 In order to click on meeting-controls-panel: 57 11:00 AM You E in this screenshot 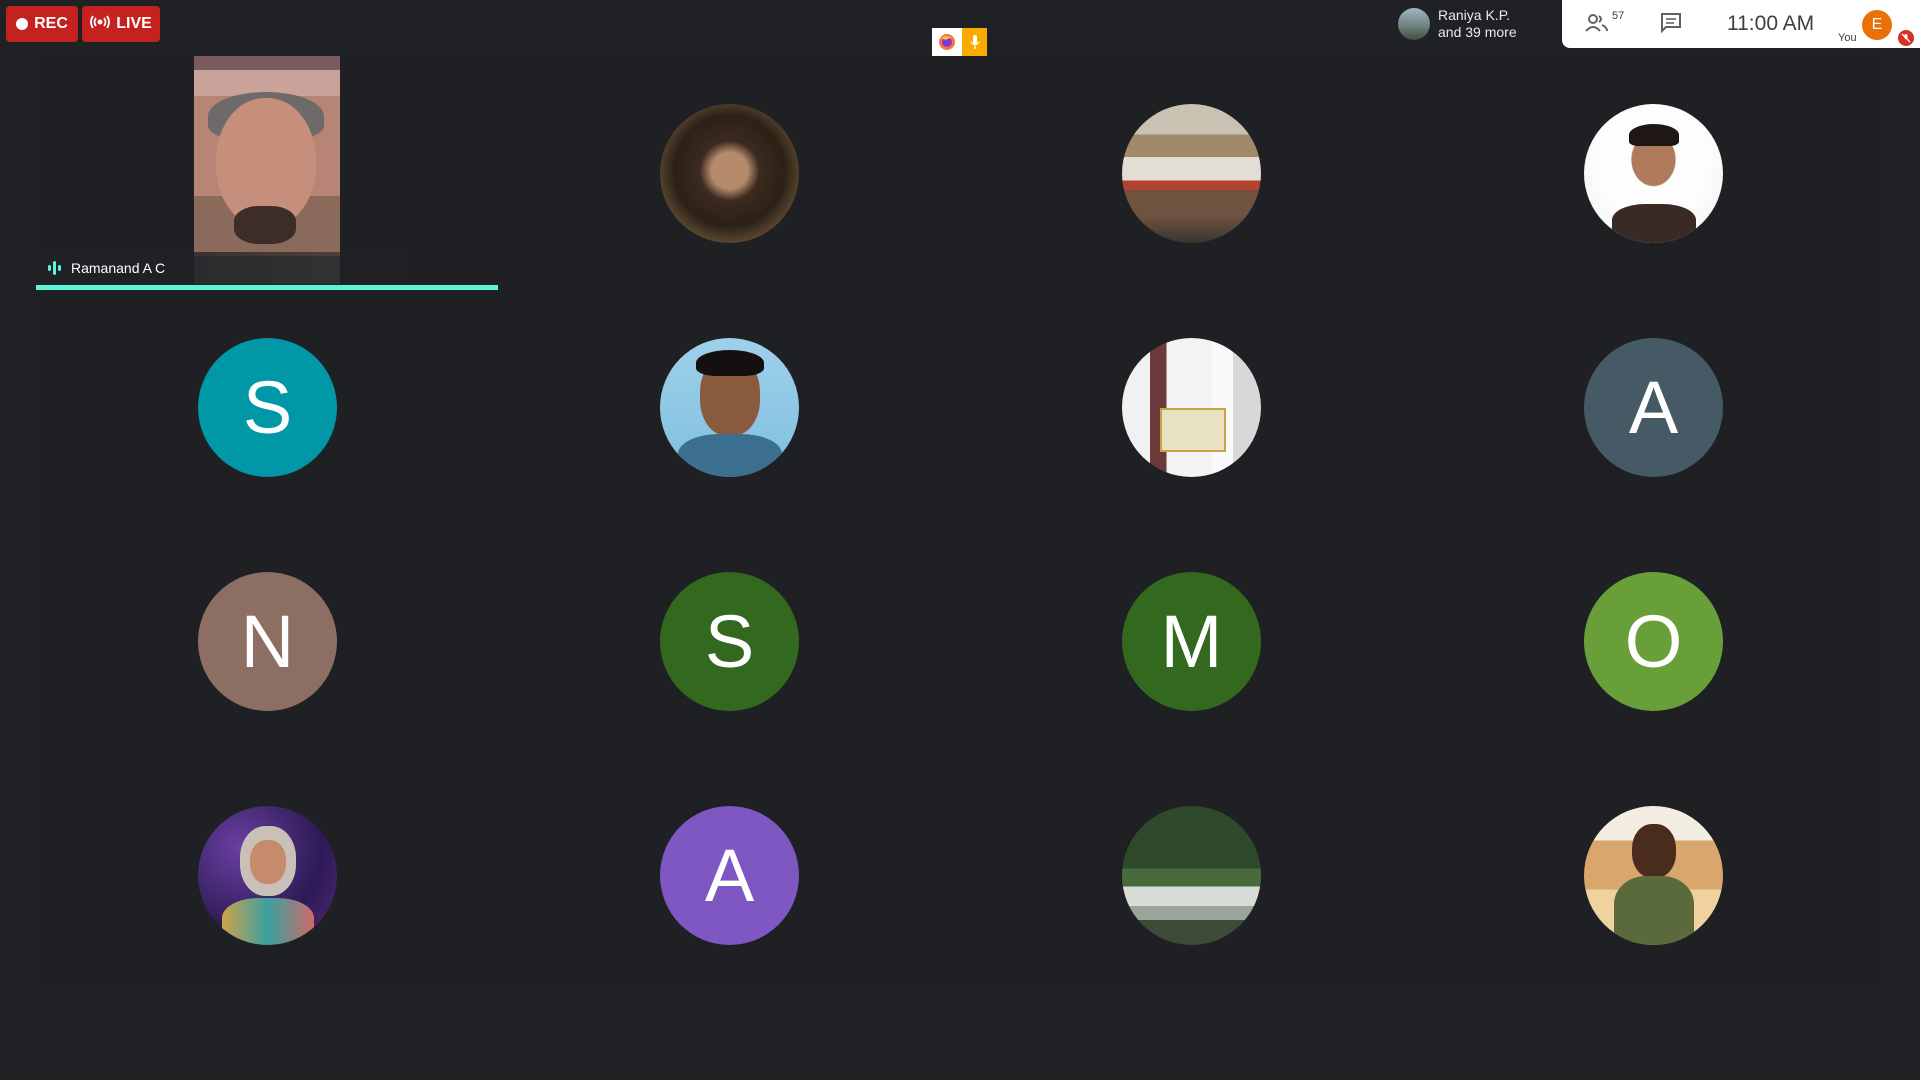, I will do `click(1741, 24)`.